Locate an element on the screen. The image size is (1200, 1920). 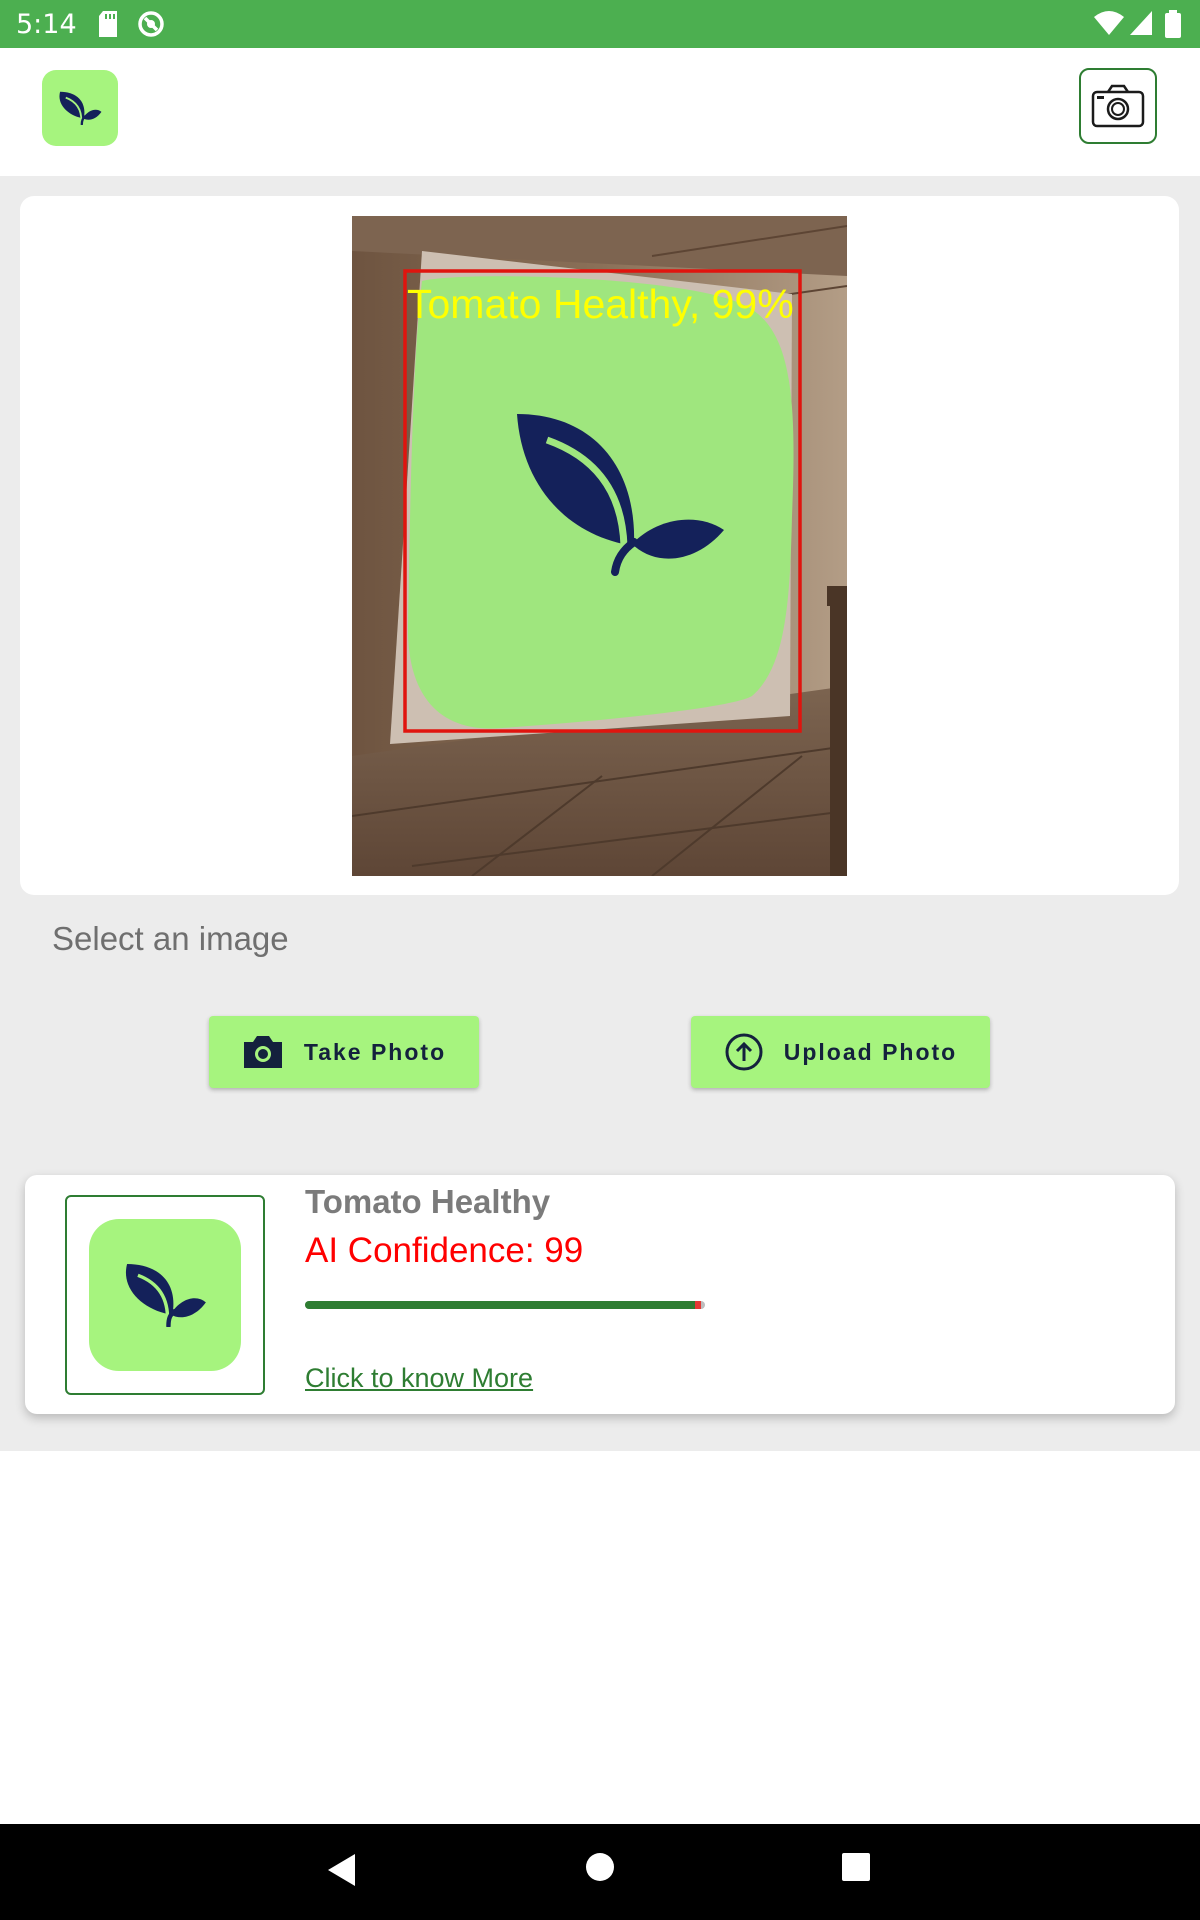
status-bar: 5:14 is located at coordinates (600, 24).